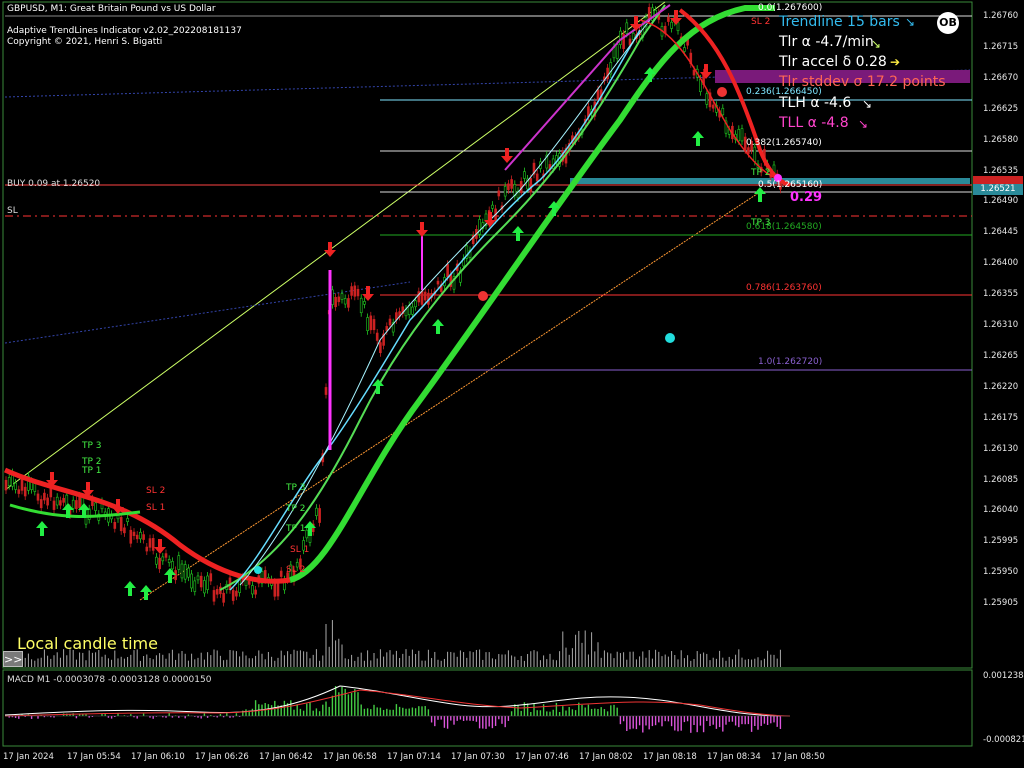 The image size is (1024, 768). What do you see at coordinates (397, 703) in the screenshot?
I see `macd-signal-line` at bounding box center [397, 703].